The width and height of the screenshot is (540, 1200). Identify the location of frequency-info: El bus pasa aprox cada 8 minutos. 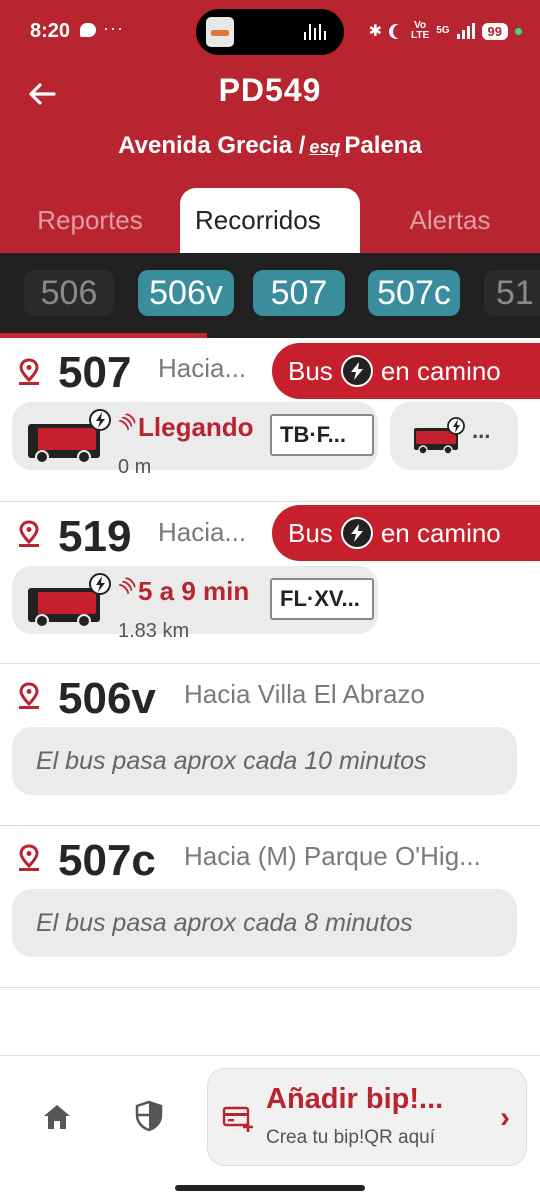
(264, 923).